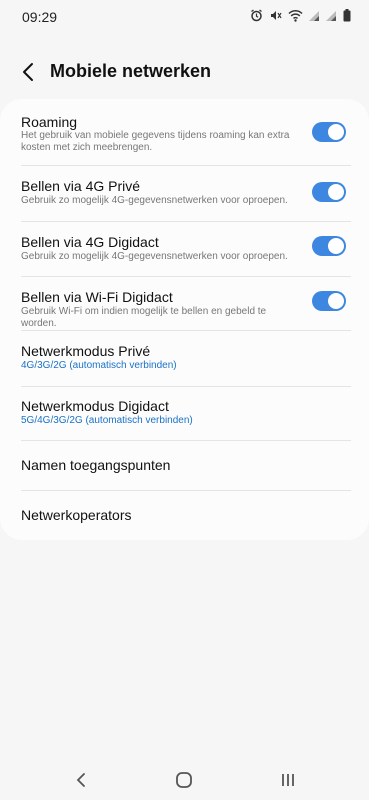 This screenshot has height=800, width=369. Describe the element at coordinates (295, 15) in the screenshot. I see `wifi-icon` at that location.